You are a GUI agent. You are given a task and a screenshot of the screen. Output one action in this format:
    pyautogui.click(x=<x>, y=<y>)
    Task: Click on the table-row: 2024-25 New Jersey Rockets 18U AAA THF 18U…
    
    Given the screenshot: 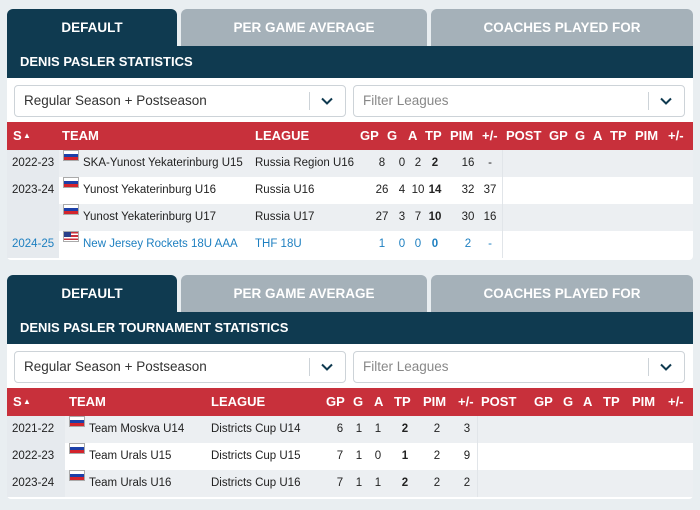 What is the action you would take?
    pyautogui.click(x=350, y=244)
    